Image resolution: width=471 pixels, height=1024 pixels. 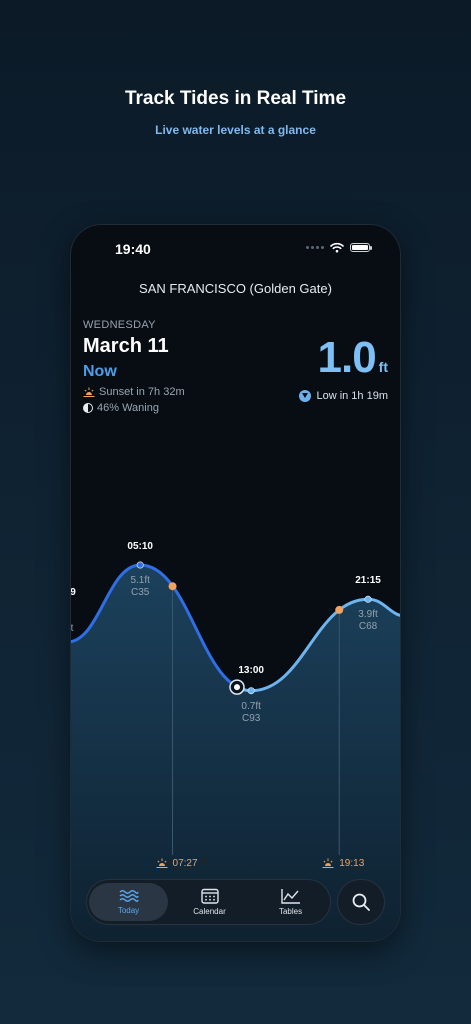 I want to click on extreme-coef: C68, so click(x=368, y=627).